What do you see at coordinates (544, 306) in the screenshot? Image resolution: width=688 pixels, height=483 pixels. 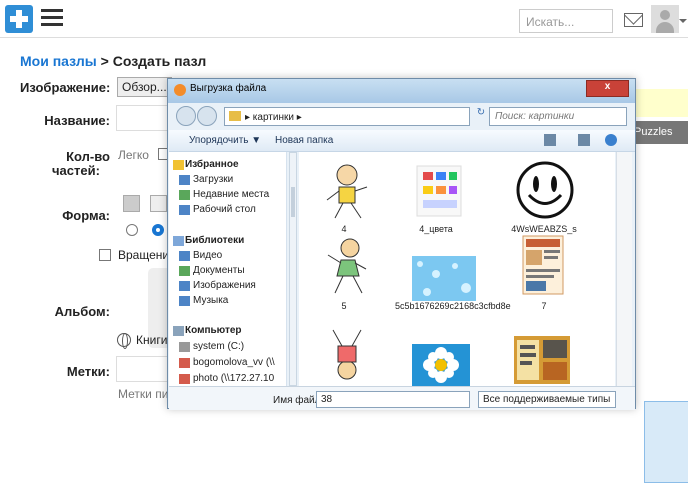 I see `file-caption-7: 7` at bounding box center [544, 306].